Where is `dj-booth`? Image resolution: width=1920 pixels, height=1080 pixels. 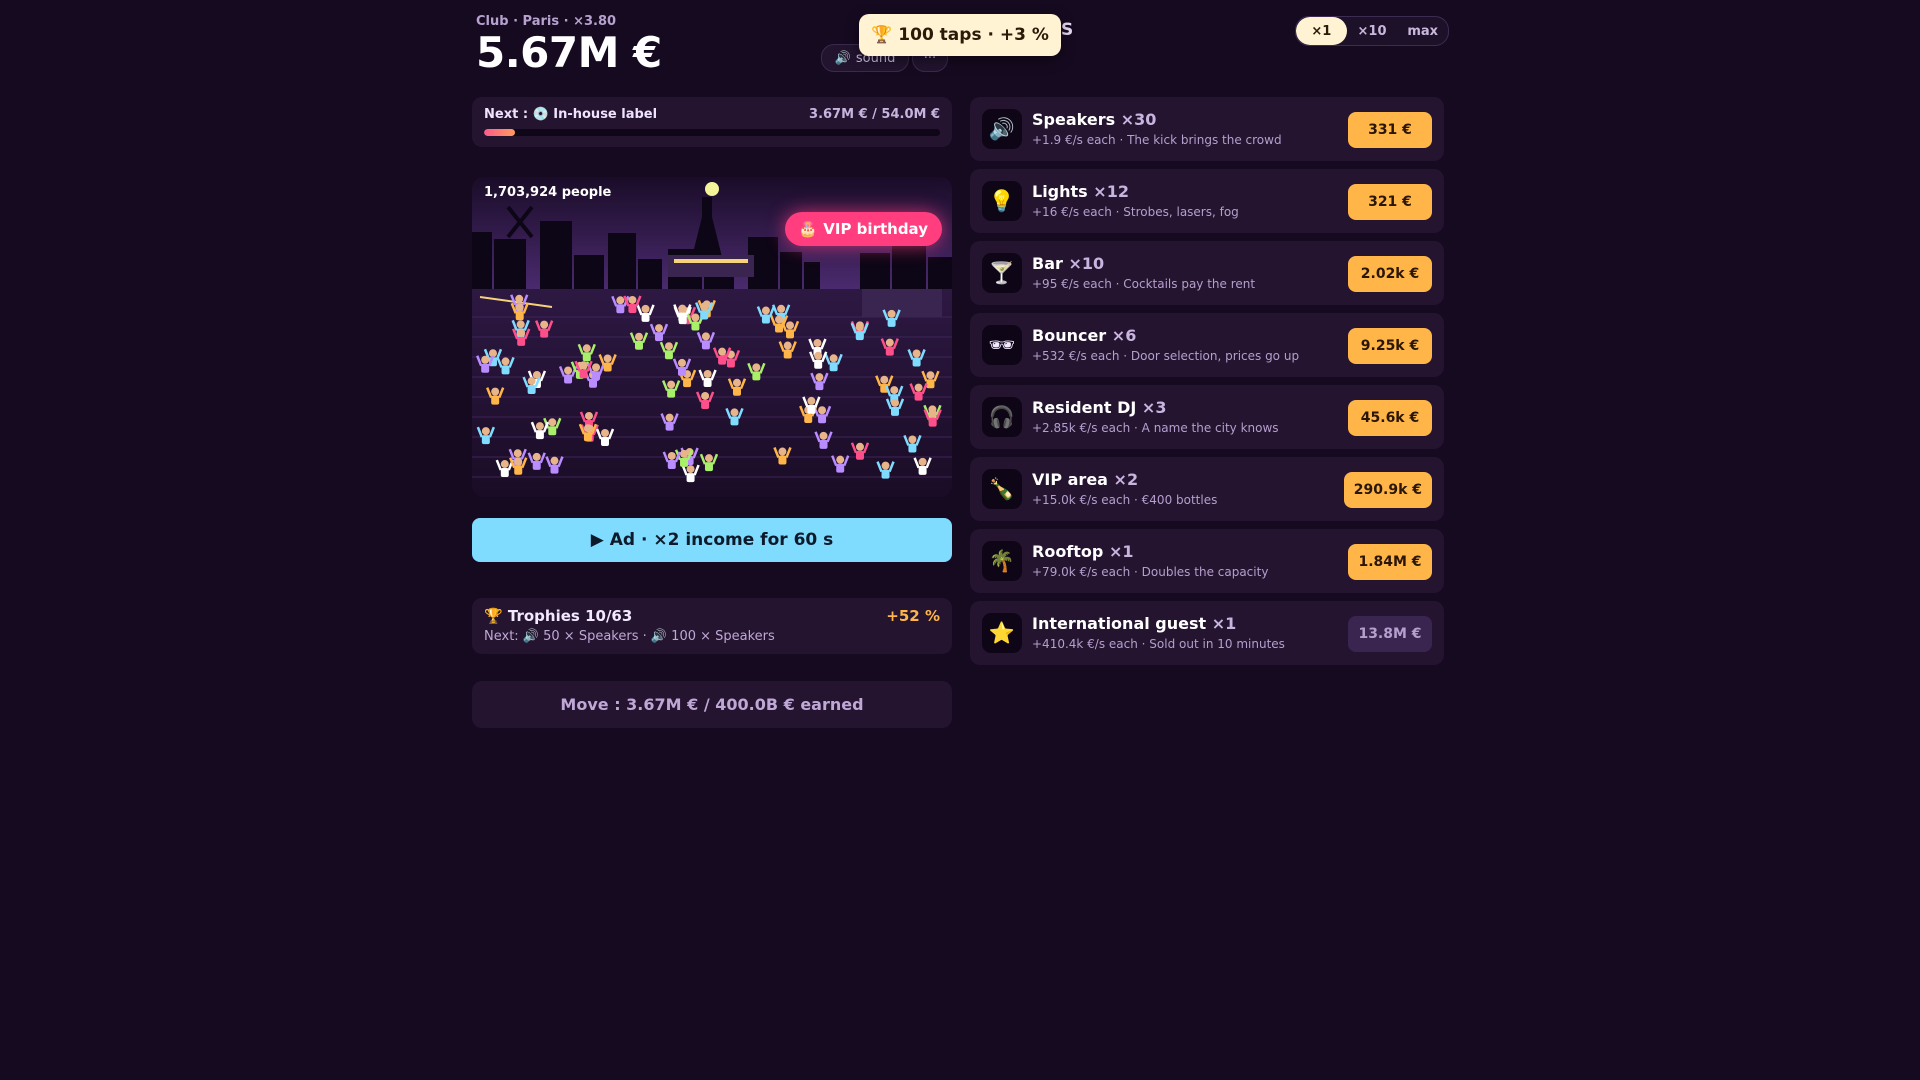 dj-booth is located at coordinates (711, 266).